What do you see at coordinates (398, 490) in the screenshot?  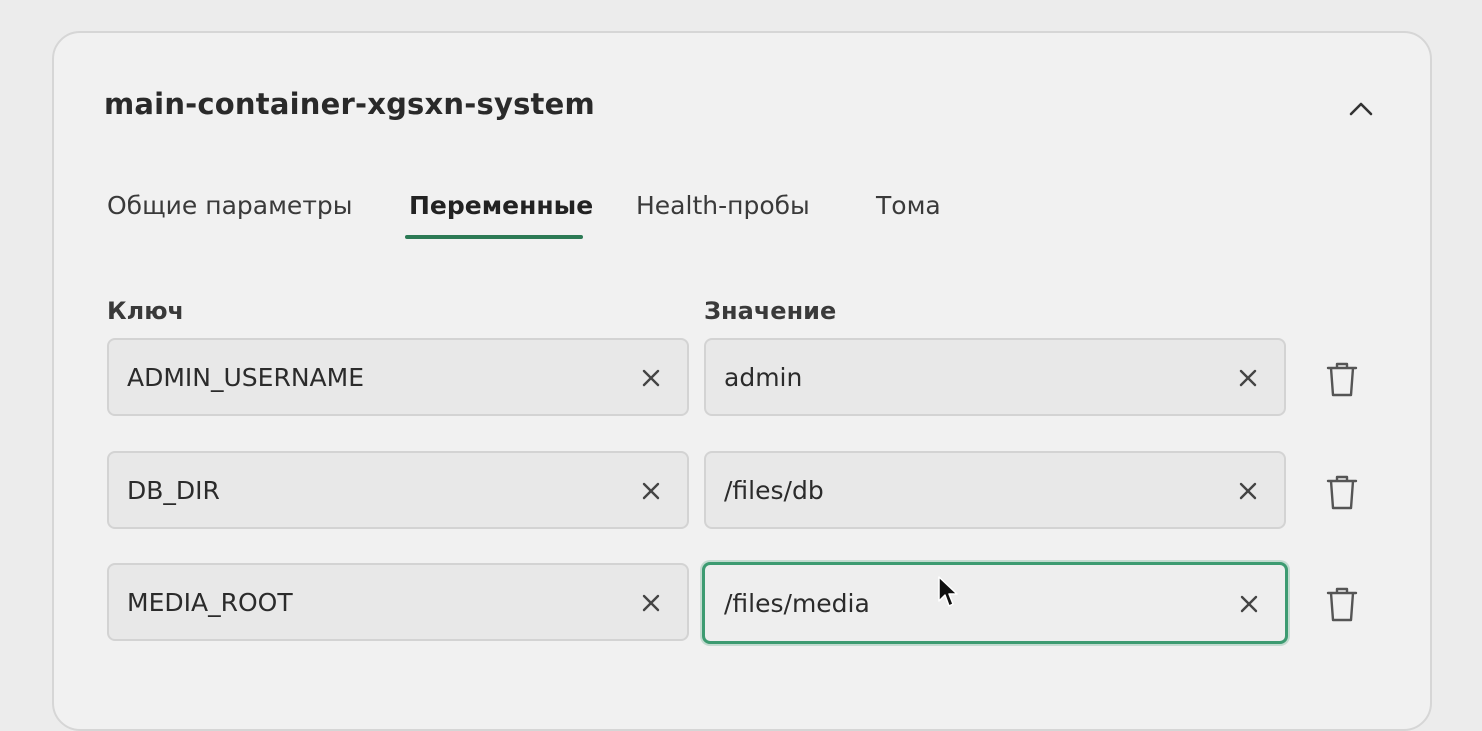 I see `key-field: DB_DIR` at bounding box center [398, 490].